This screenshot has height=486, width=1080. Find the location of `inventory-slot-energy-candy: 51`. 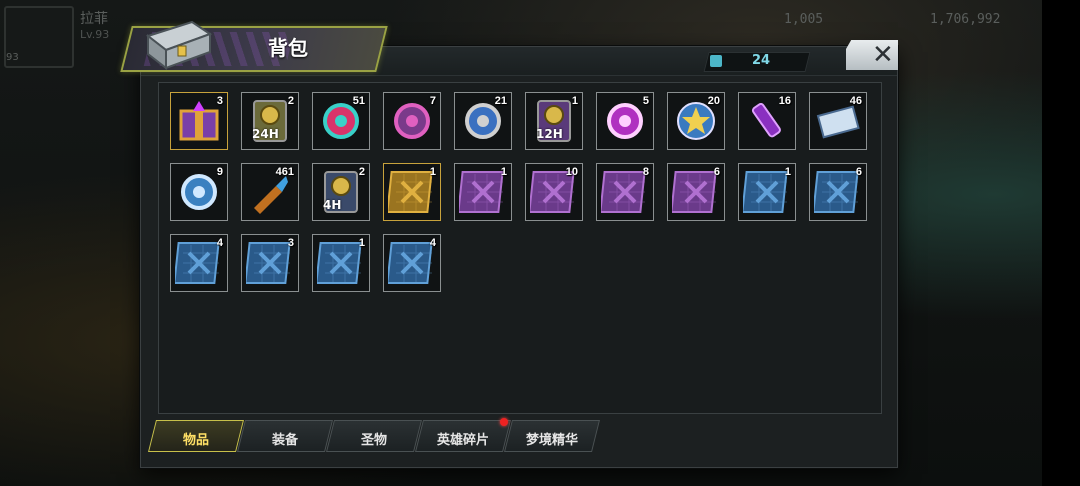

inventory-slot-energy-candy: 51 is located at coordinates (341, 121).